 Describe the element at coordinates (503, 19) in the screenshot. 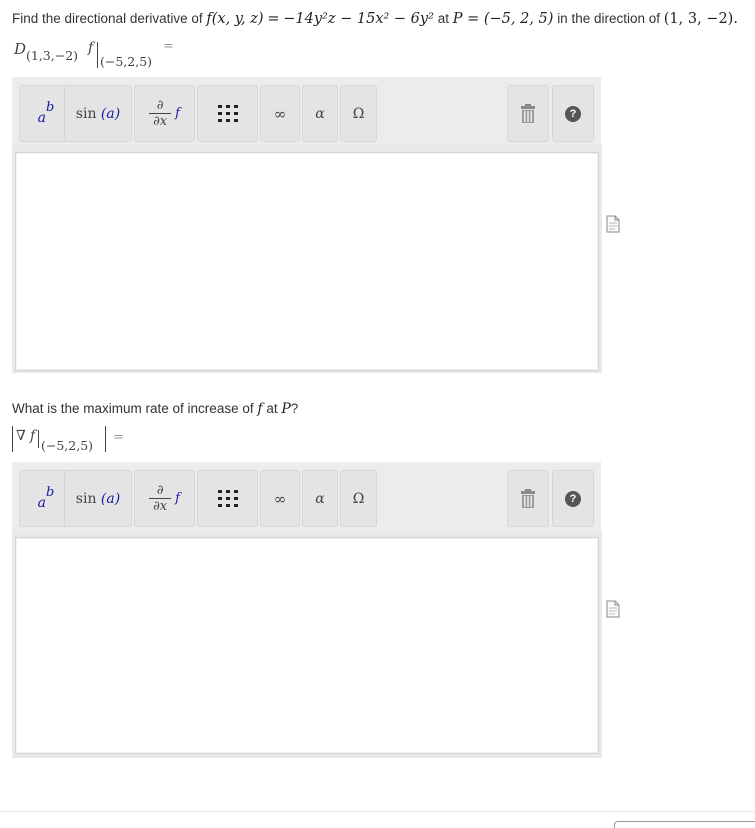

I see `point-p: P = (−5, 2, 5)` at that location.